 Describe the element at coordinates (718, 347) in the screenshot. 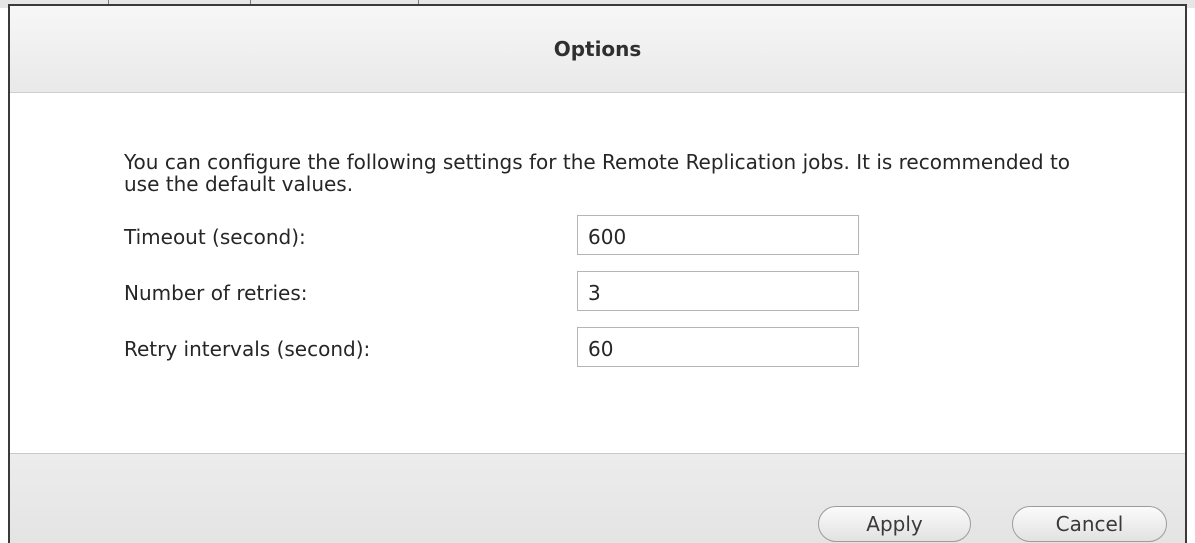

I see `retry-interval-input` at that location.